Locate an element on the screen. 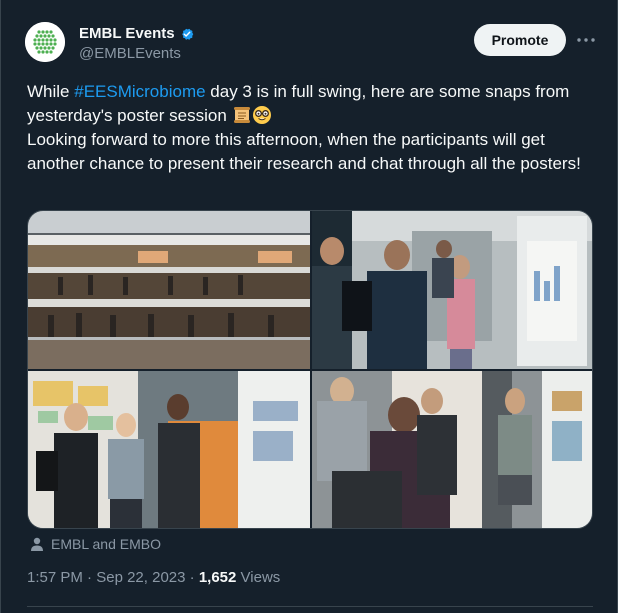  photo-2-group is located at coordinates (452, 290).